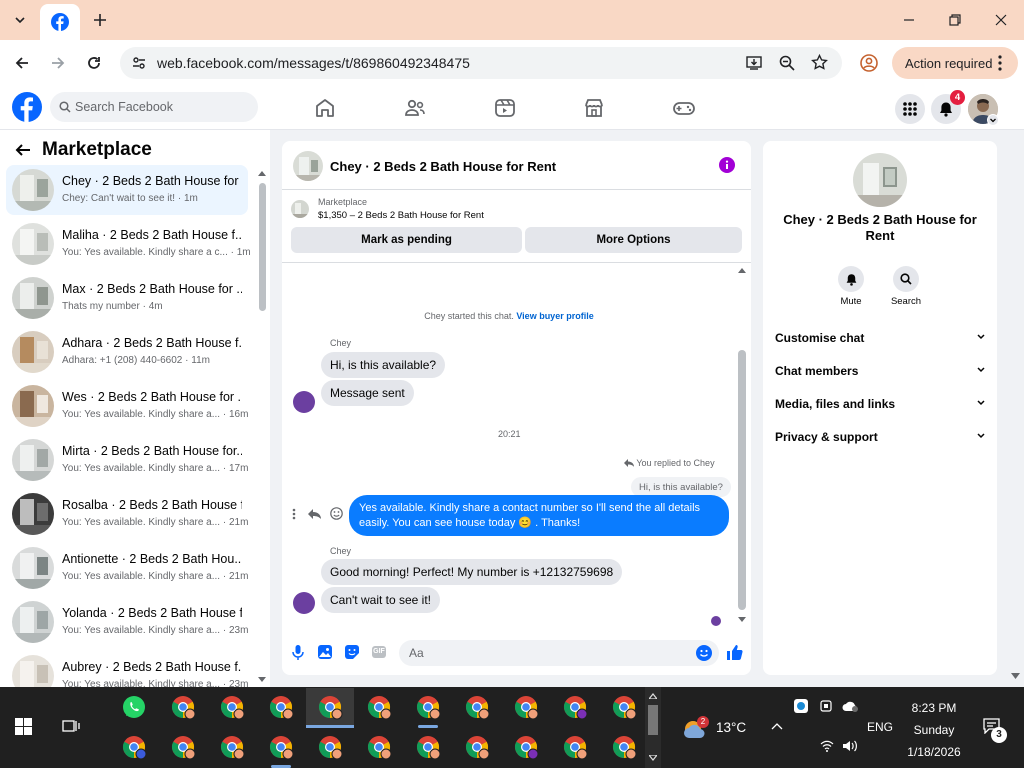  What do you see at coordinates (910, 109) in the screenshot?
I see `menu-button` at bounding box center [910, 109].